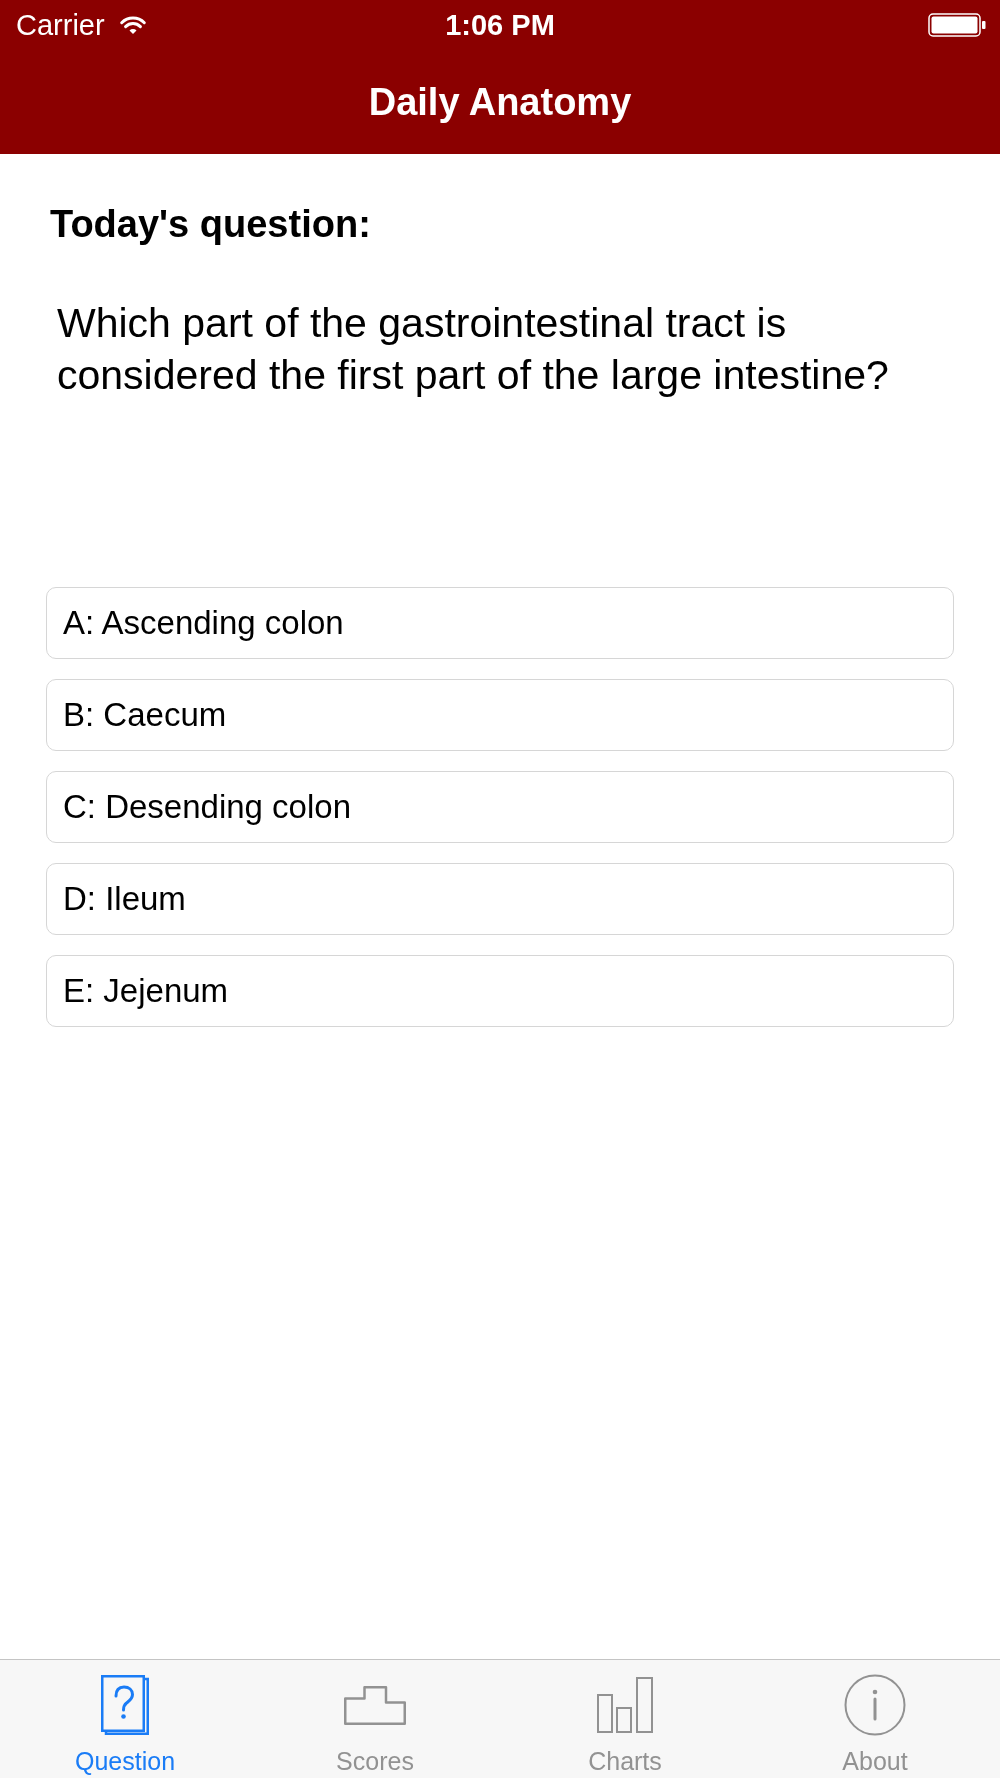 Image resolution: width=1000 pixels, height=1778 pixels. What do you see at coordinates (132, 25) in the screenshot?
I see `wifi-icon` at bounding box center [132, 25].